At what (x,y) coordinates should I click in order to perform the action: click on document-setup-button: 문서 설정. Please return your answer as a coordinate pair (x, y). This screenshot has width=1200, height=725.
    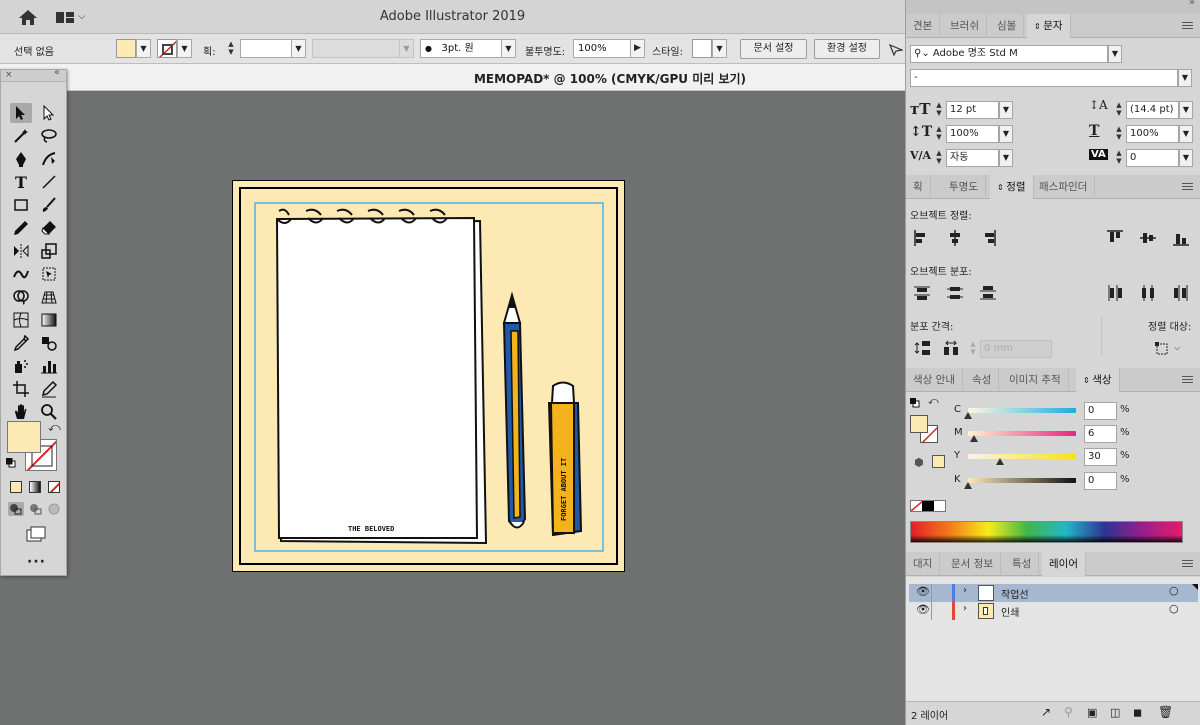
    Looking at the image, I should click on (773, 49).